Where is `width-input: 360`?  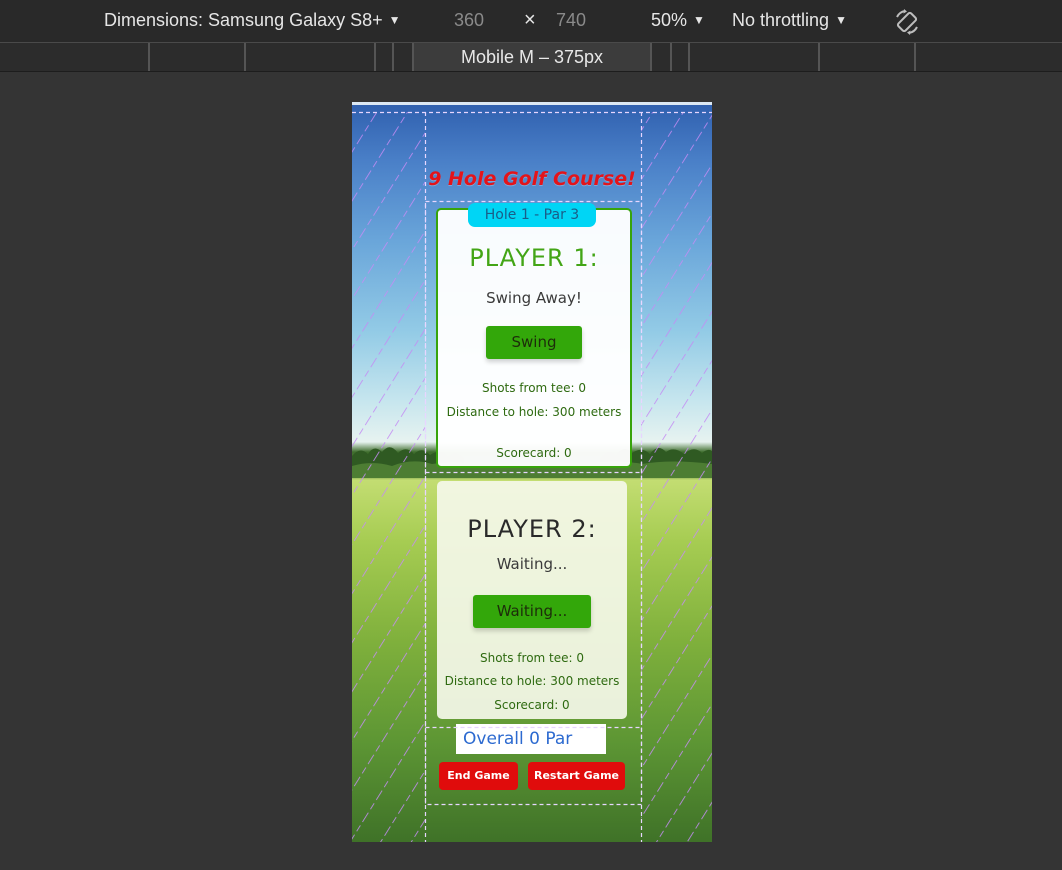 width-input: 360 is located at coordinates (469, 20).